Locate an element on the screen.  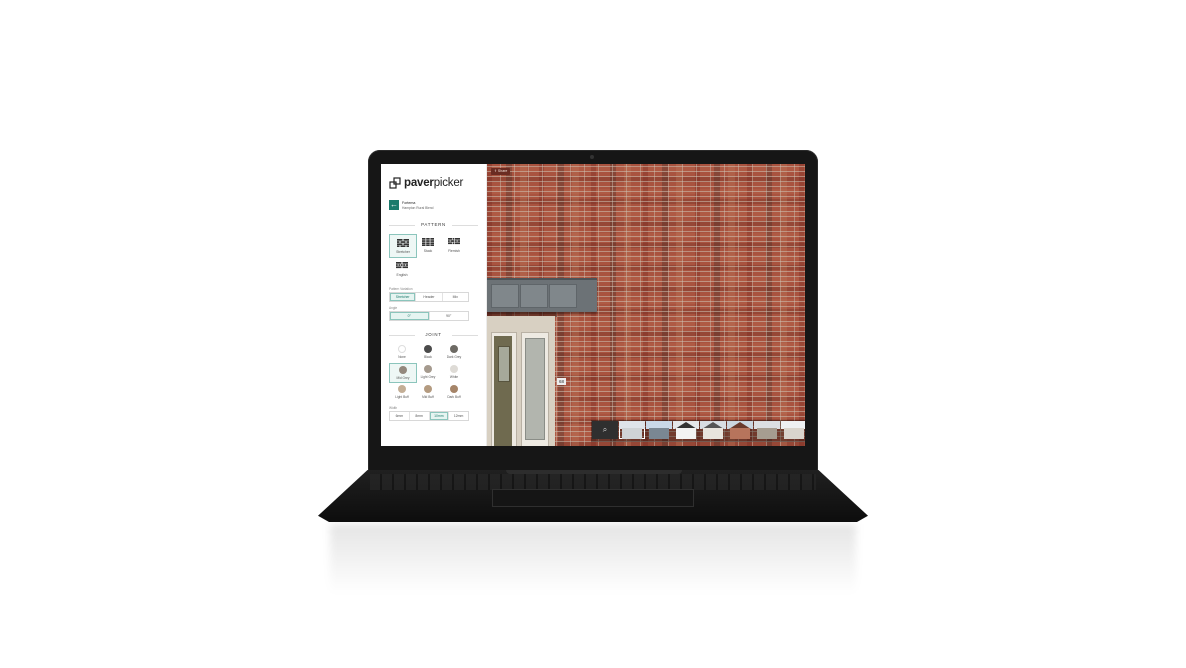
share-icon: ⇪ is located at coordinates (495, 171).